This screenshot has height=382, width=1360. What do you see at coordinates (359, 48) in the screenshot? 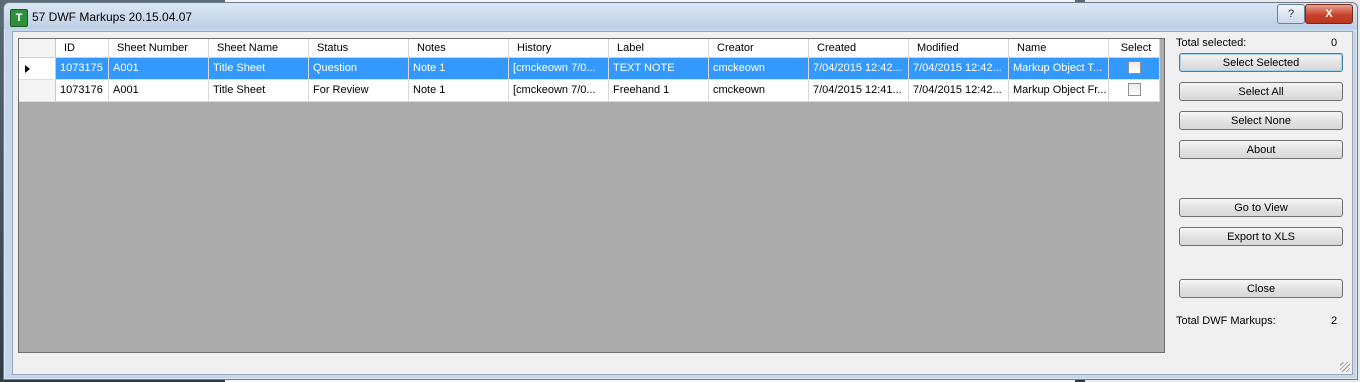
I see `column-header-status: Status` at bounding box center [359, 48].